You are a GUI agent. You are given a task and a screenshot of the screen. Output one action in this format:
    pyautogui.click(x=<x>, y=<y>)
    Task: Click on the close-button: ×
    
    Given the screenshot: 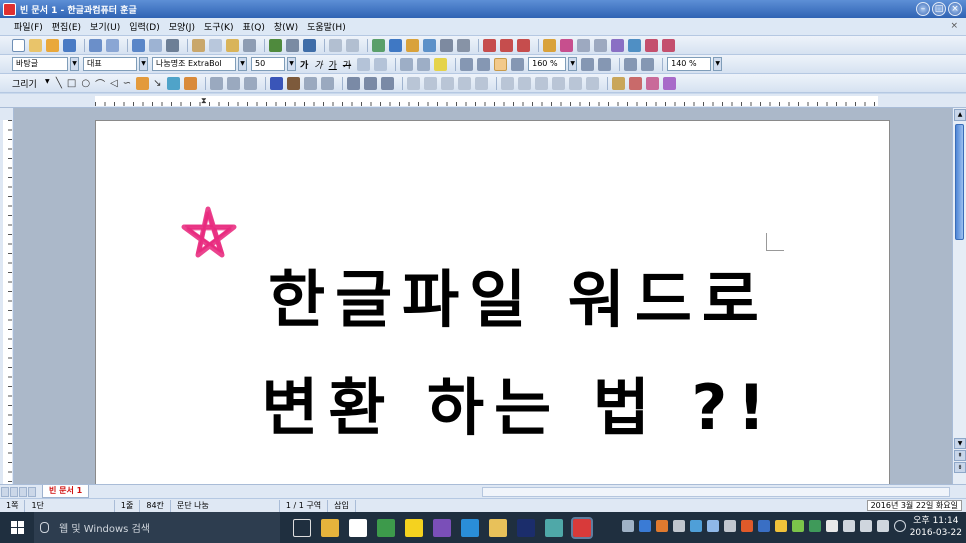 What is the action you would take?
    pyautogui.click(x=955, y=9)
    